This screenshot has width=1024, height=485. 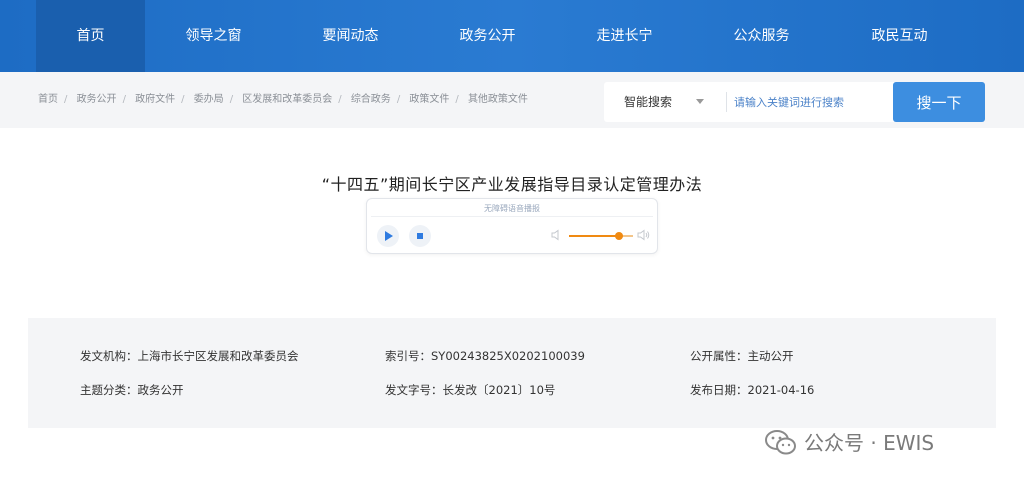 I want to click on meta-index-number: 索引号：SY00243825X0202100039, so click(x=485, y=356).